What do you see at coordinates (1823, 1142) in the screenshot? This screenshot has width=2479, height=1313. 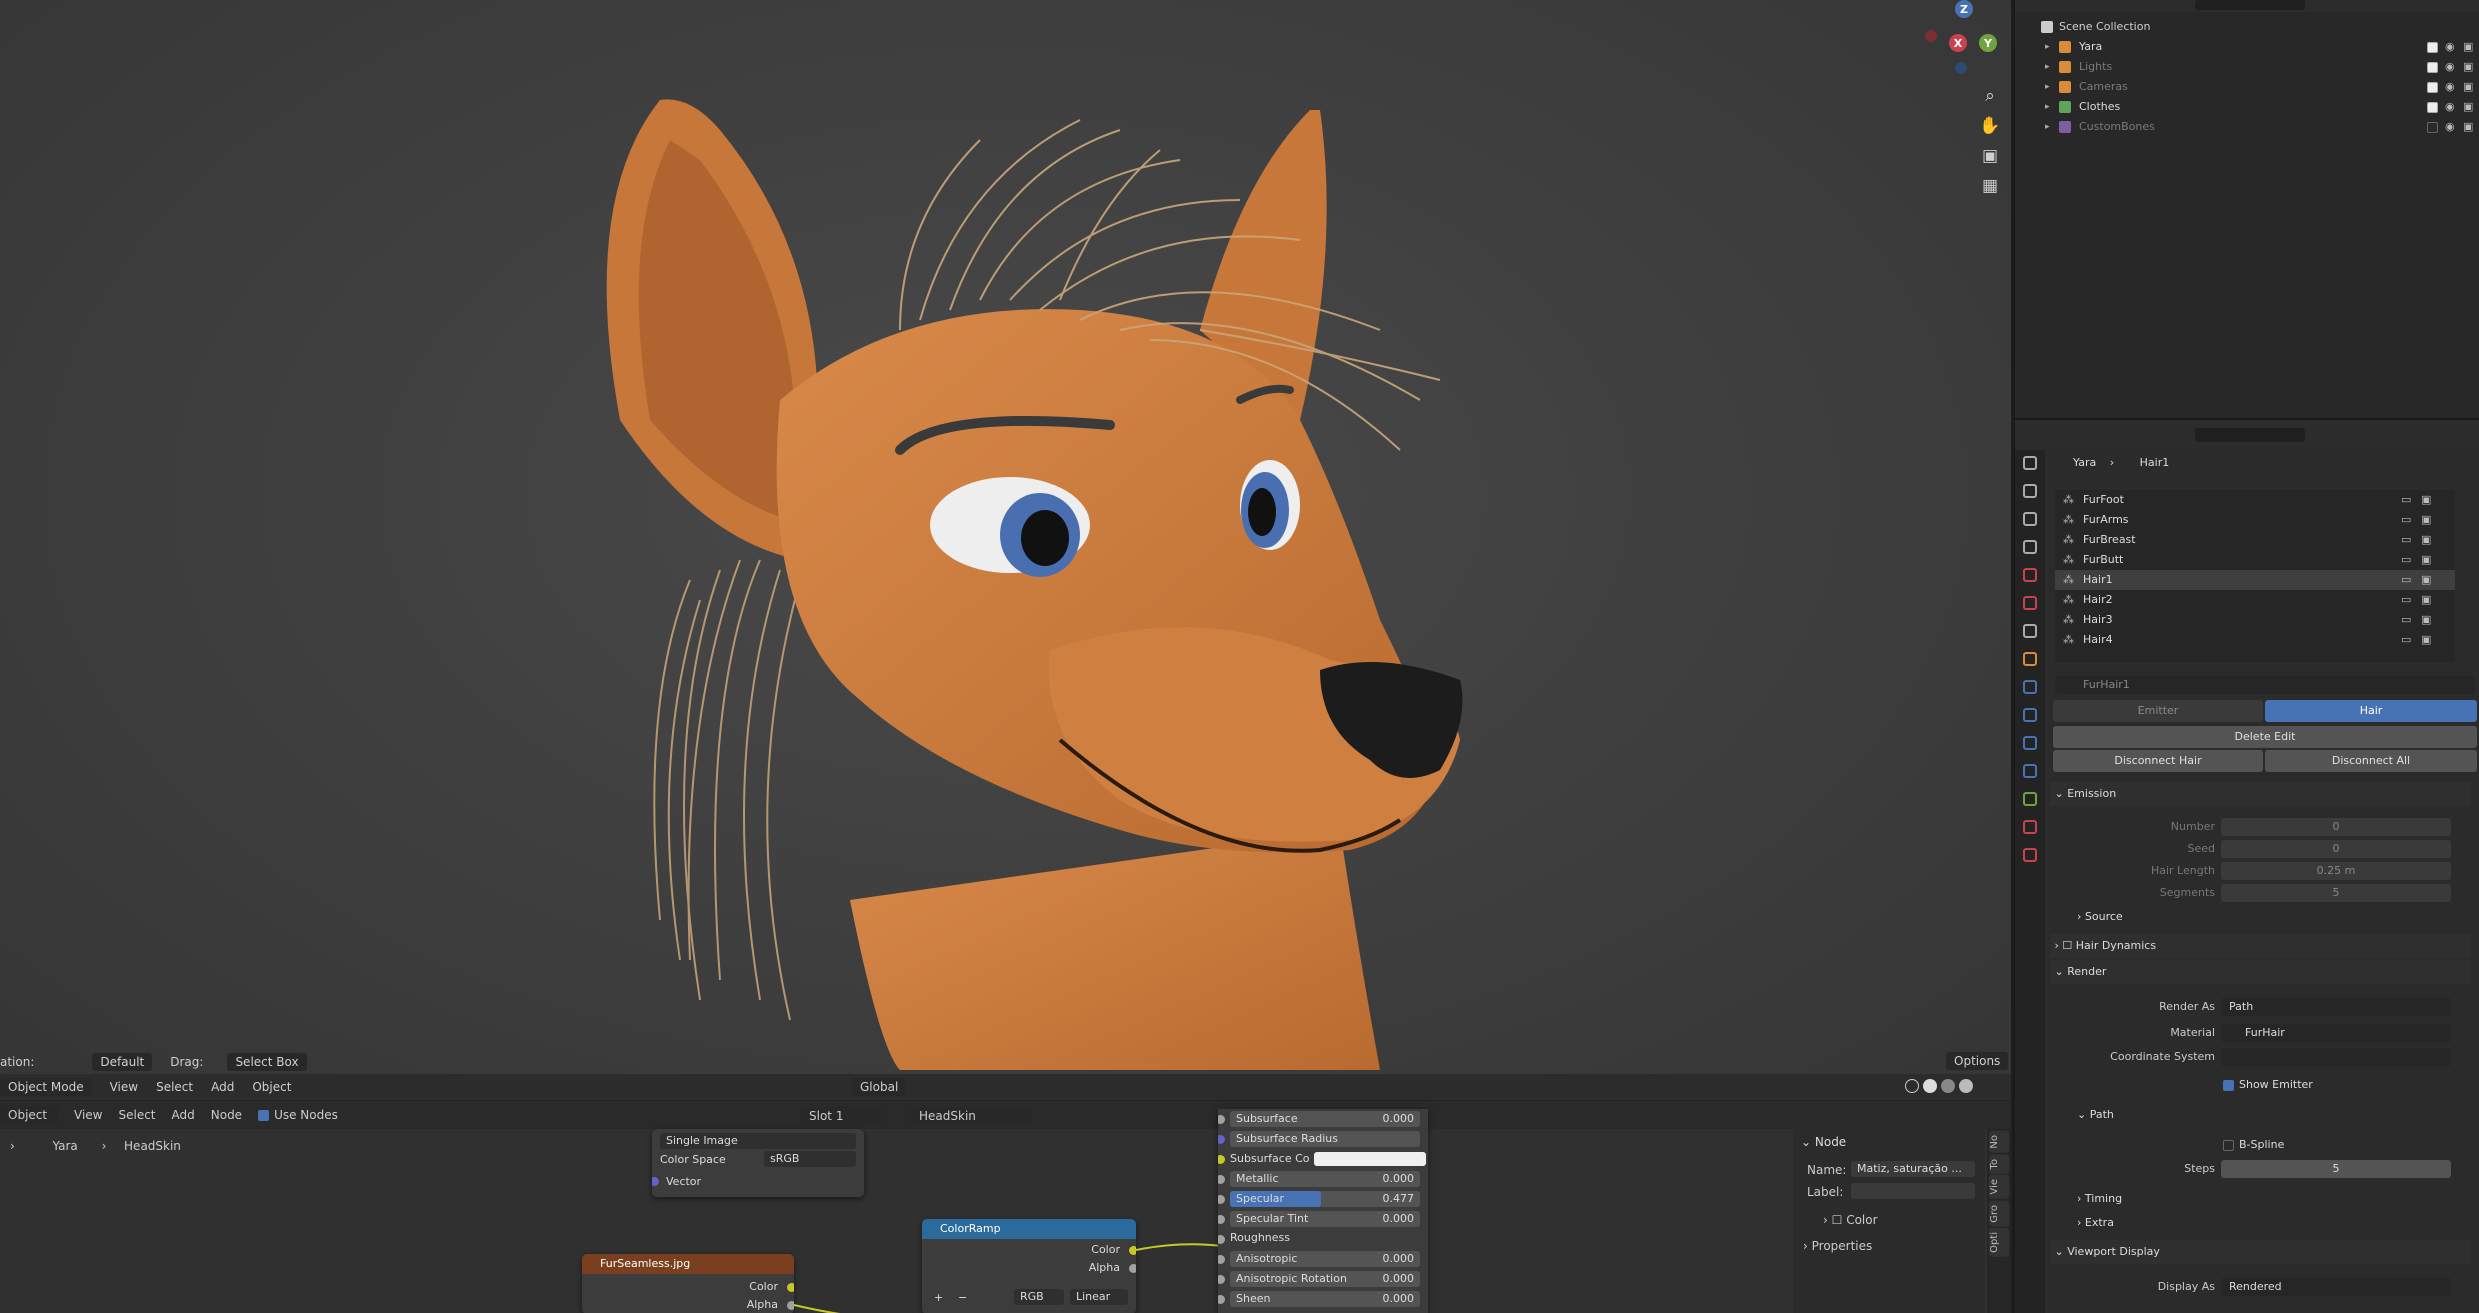 I see `node-section-header: ⌄ Node` at bounding box center [1823, 1142].